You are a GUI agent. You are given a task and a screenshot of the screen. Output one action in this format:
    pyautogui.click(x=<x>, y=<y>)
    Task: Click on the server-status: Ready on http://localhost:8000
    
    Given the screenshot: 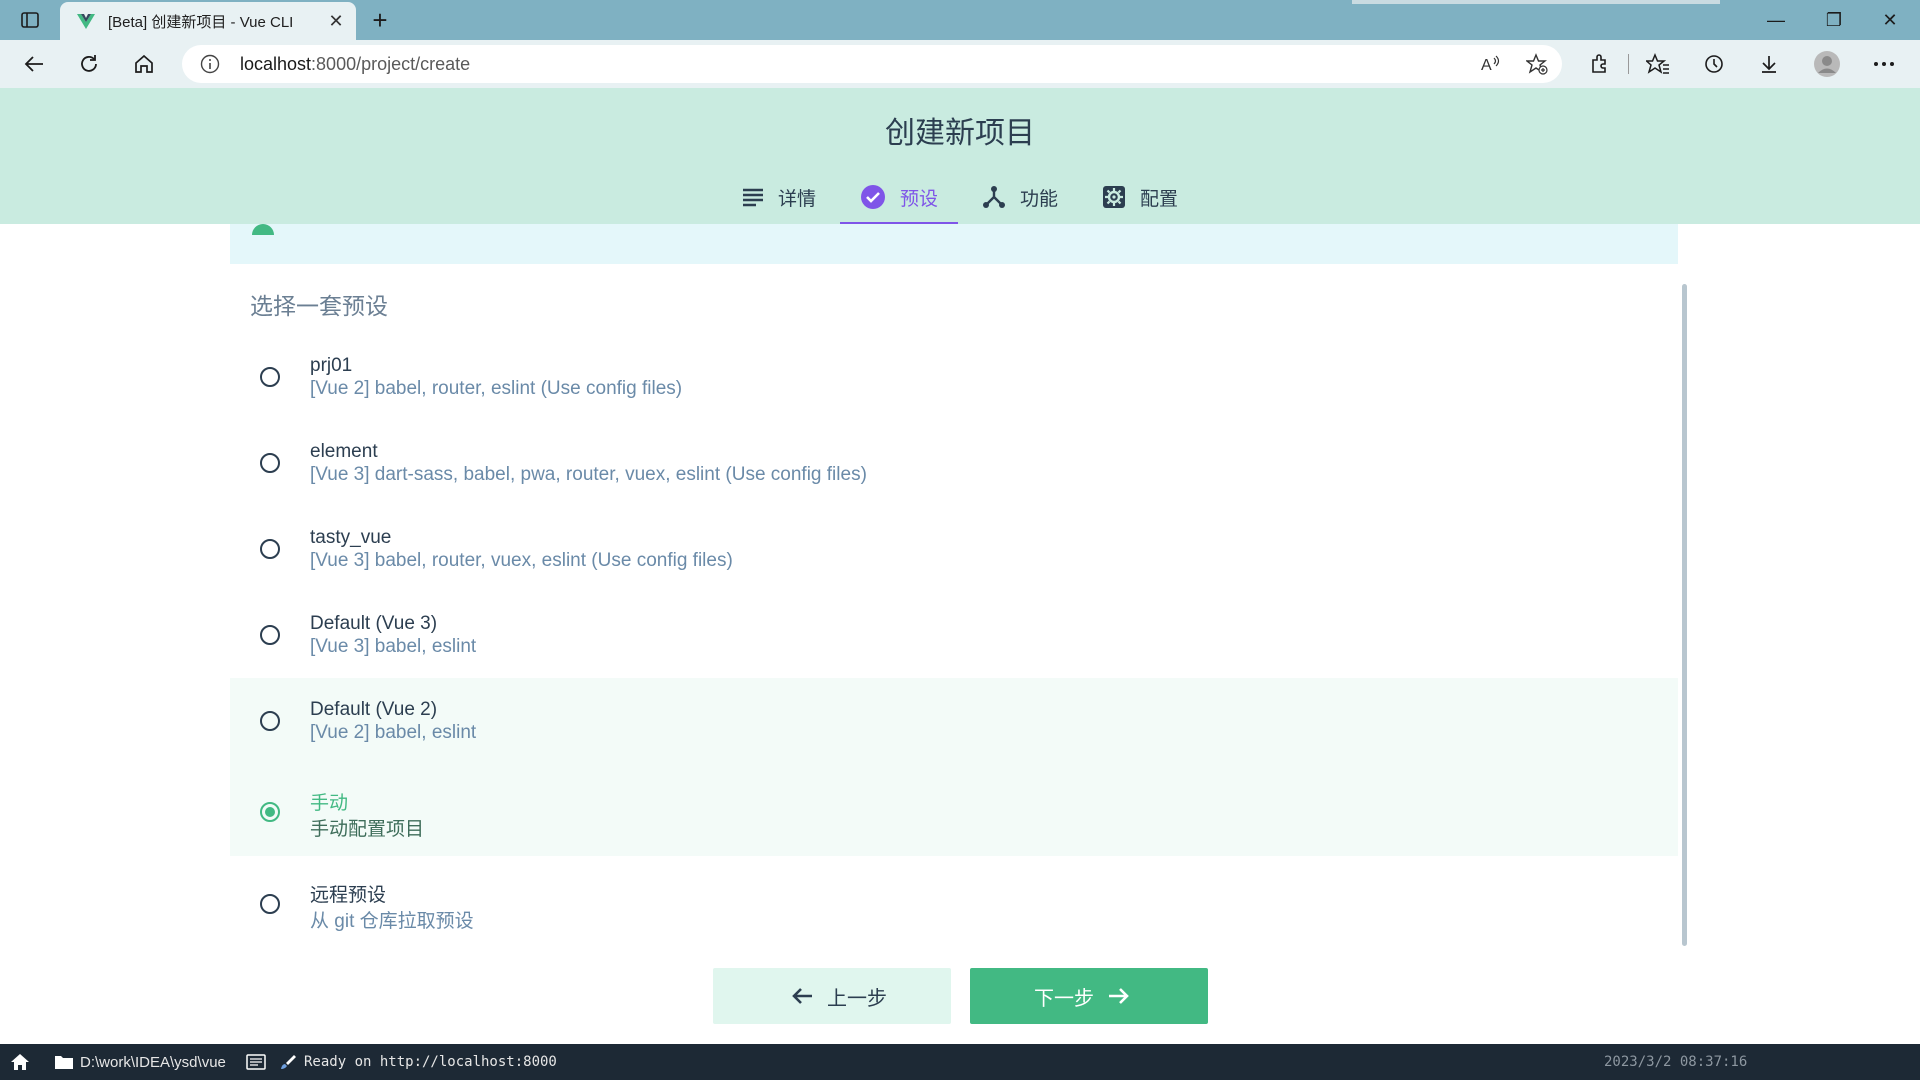 What is the action you would take?
    pyautogui.click(x=418, y=1062)
    